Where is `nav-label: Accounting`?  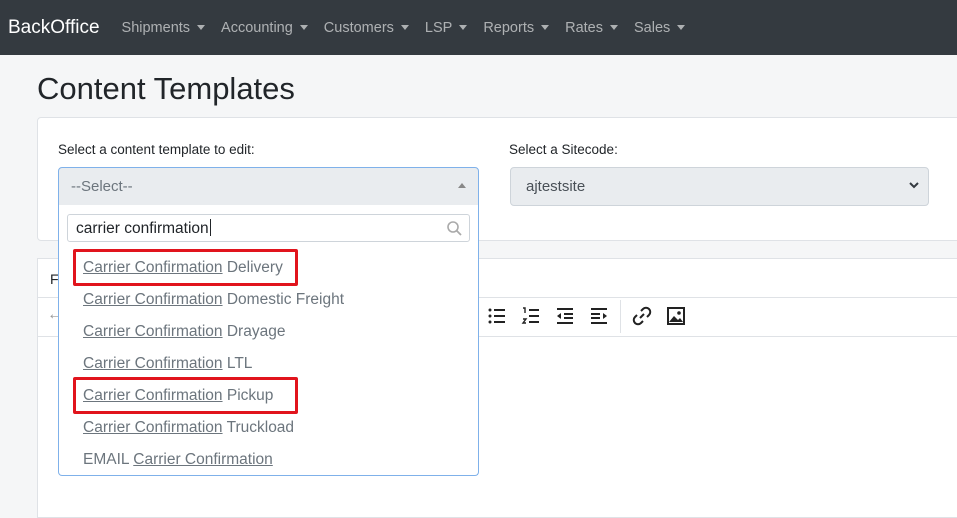
nav-label: Accounting is located at coordinates (257, 27).